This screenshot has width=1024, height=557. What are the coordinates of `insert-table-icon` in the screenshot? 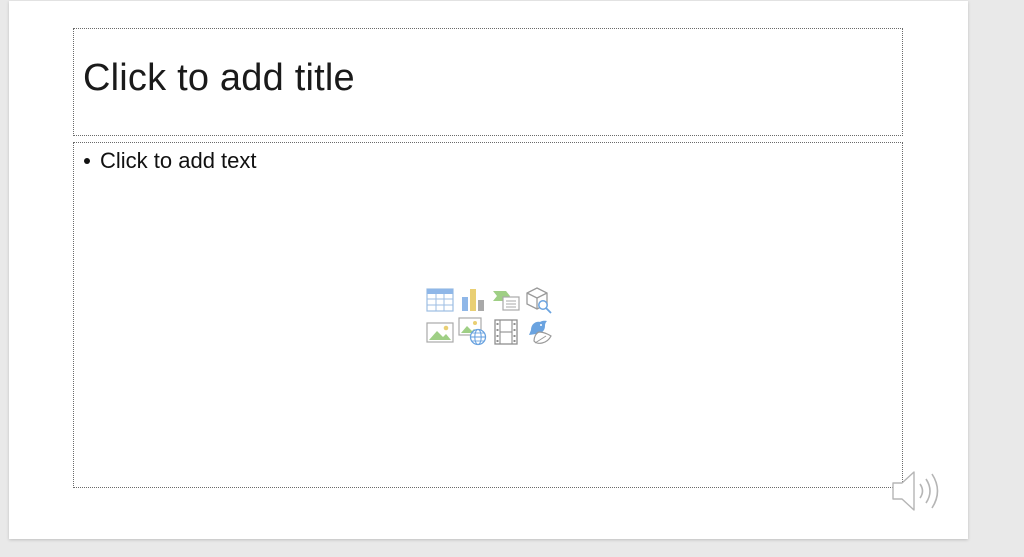 It's located at (439, 300).